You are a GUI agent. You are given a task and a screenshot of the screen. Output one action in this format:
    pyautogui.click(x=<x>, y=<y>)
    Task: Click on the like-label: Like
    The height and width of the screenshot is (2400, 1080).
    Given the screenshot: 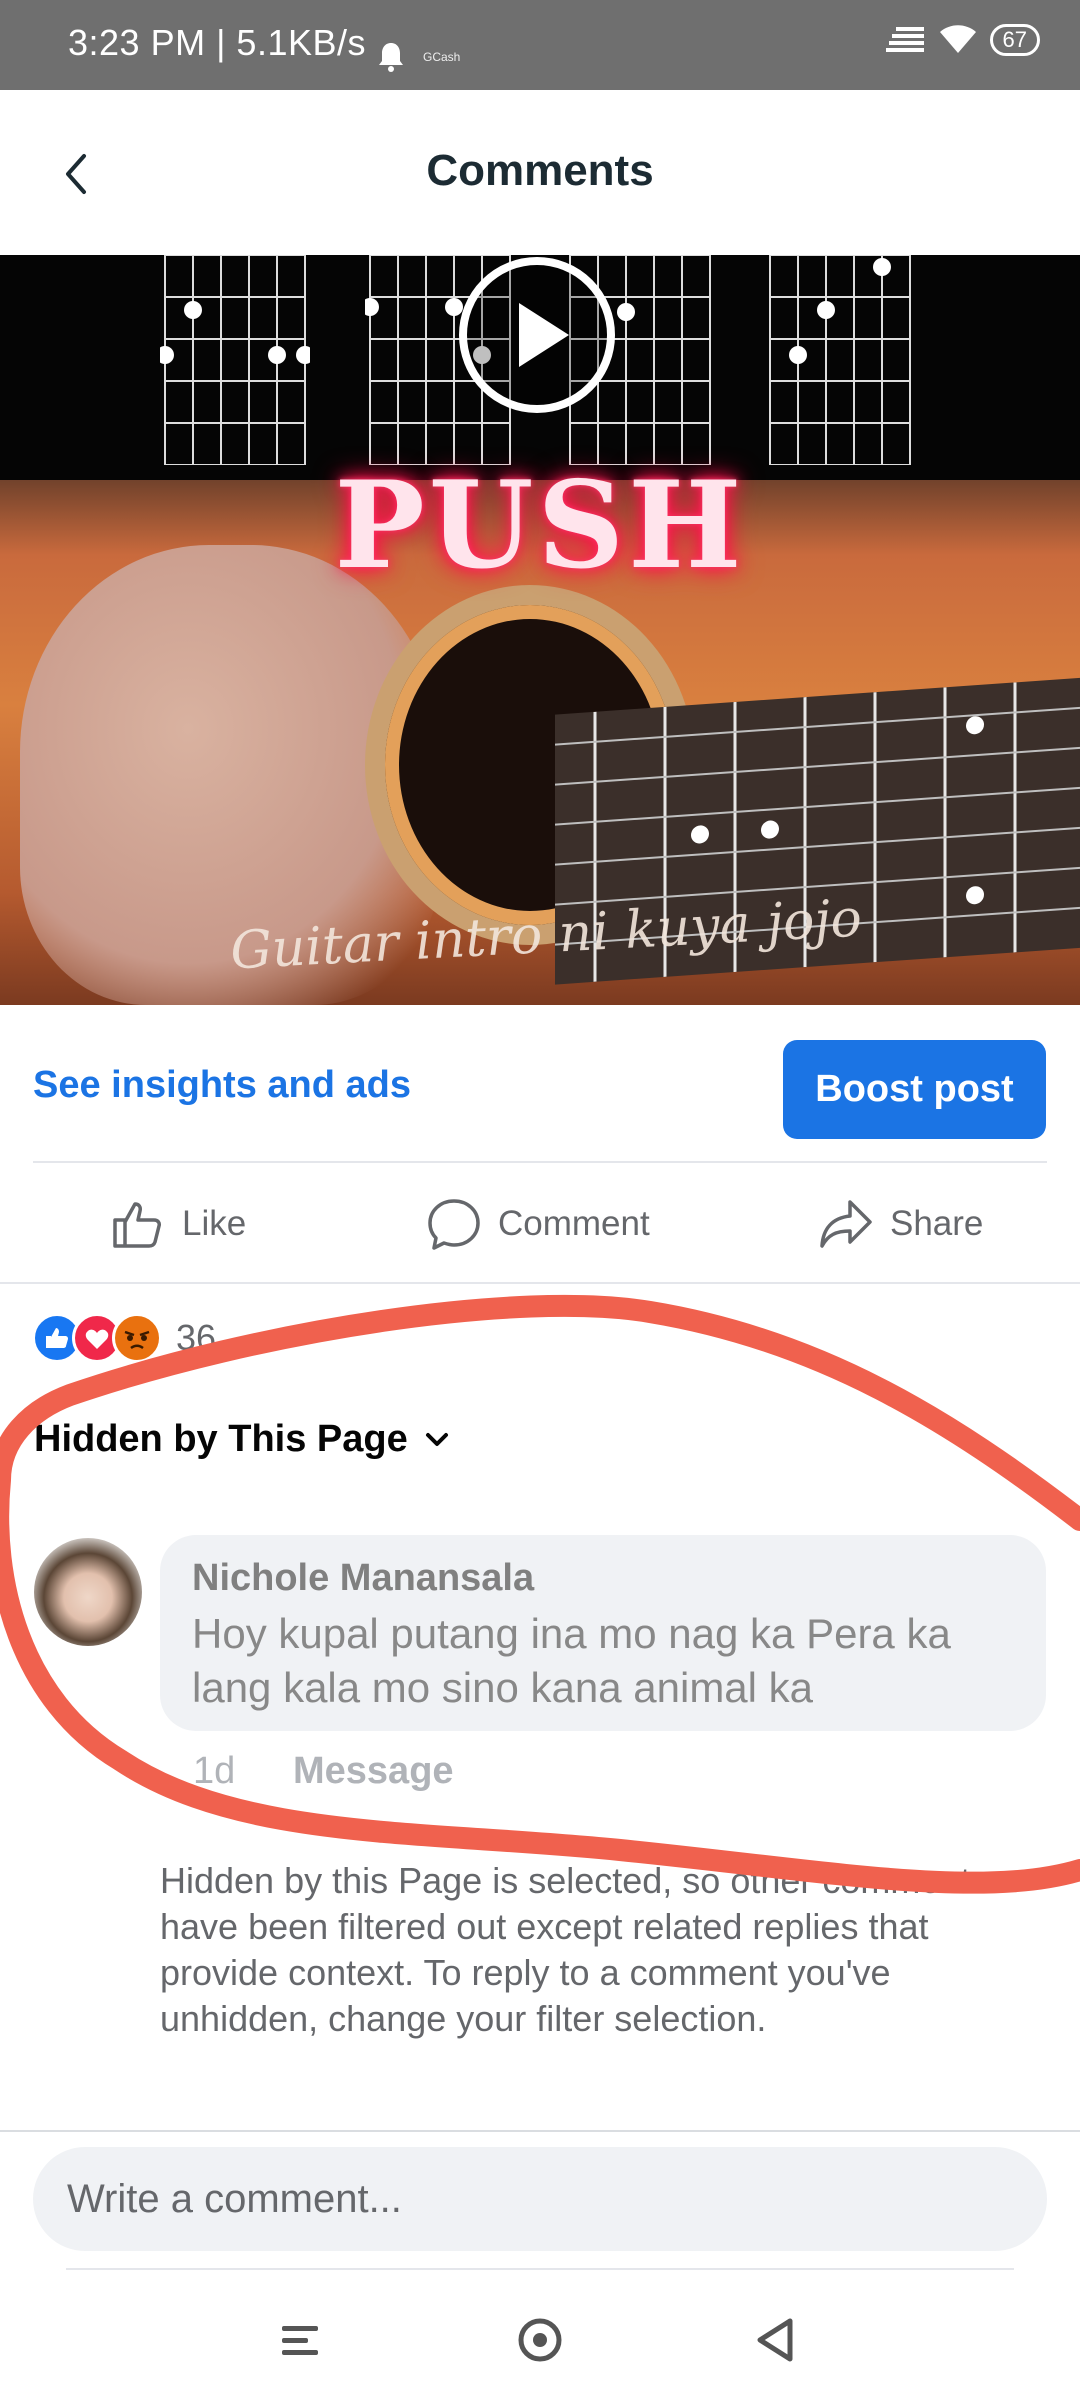 What is the action you would take?
    pyautogui.click(x=214, y=1223)
    